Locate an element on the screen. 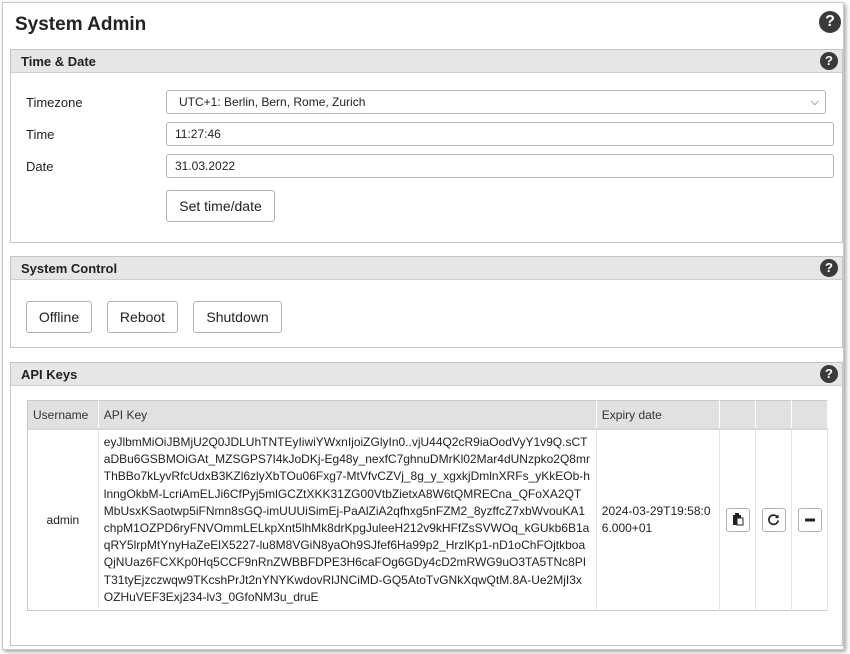 This screenshot has width=850, height=654. timezone-label: Timezone is located at coordinates (54, 102).